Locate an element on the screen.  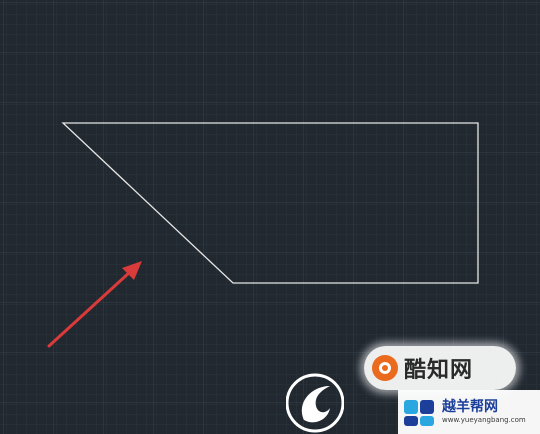
watermark-yueyang: 越羊帮网 www.yueyangbang.com is located at coordinates (469, 412).